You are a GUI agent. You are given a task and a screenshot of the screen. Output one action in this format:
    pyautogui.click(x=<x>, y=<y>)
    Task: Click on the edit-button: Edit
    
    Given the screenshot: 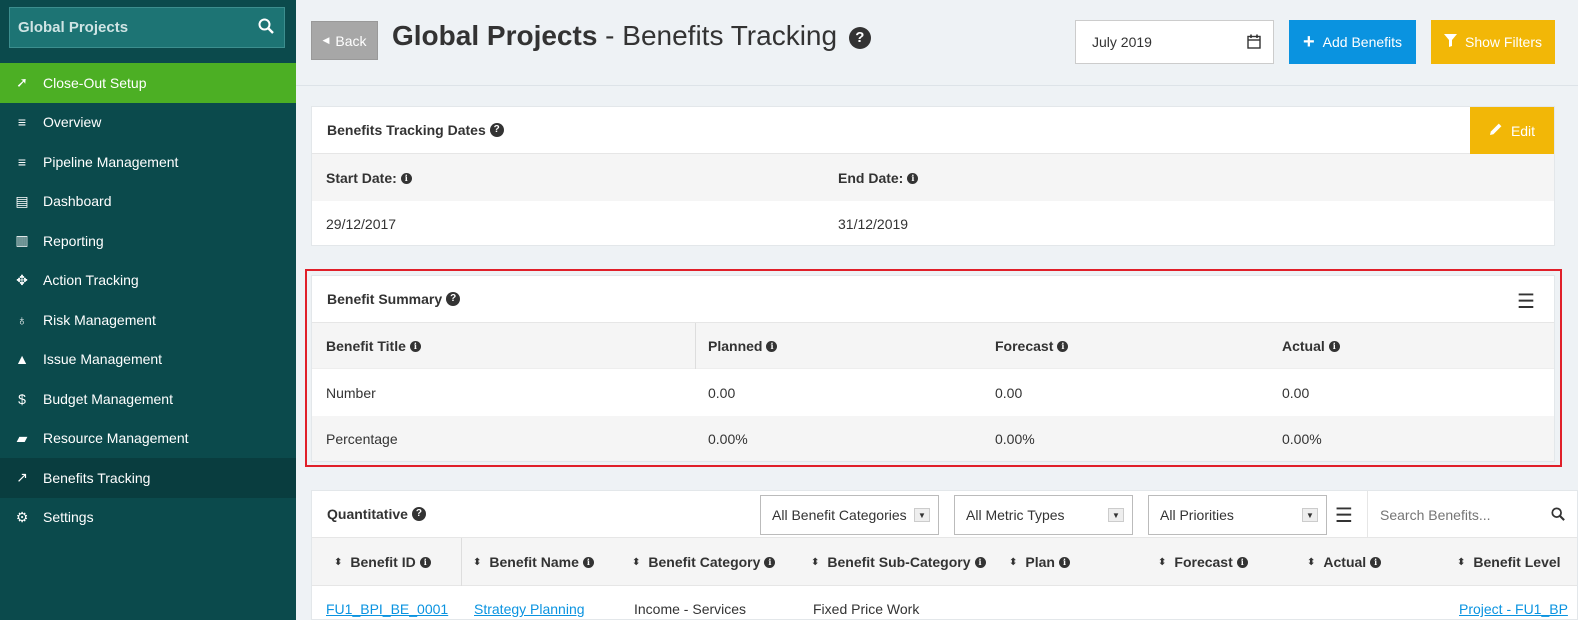 What is the action you would take?
    pyautogui.click(x=1512, y=130)
    